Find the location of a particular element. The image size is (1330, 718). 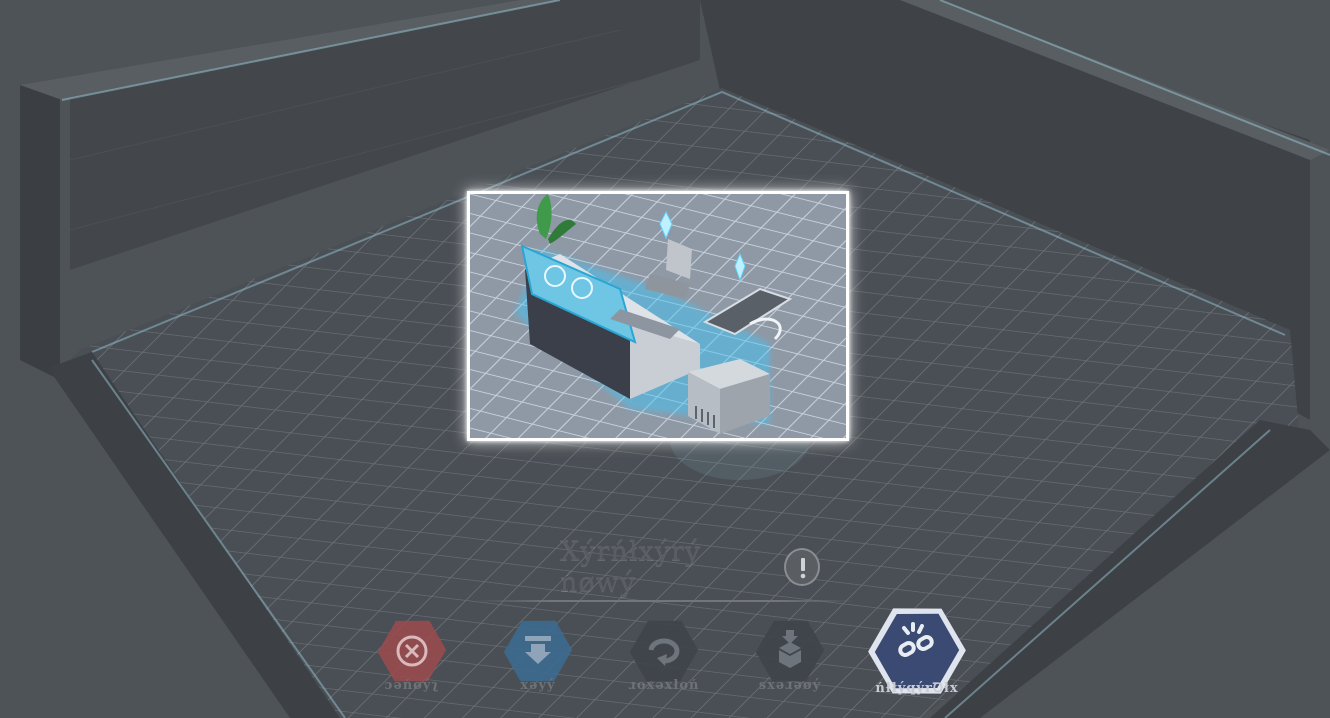

store-button: xəyý is located at coordinates (538, 656).